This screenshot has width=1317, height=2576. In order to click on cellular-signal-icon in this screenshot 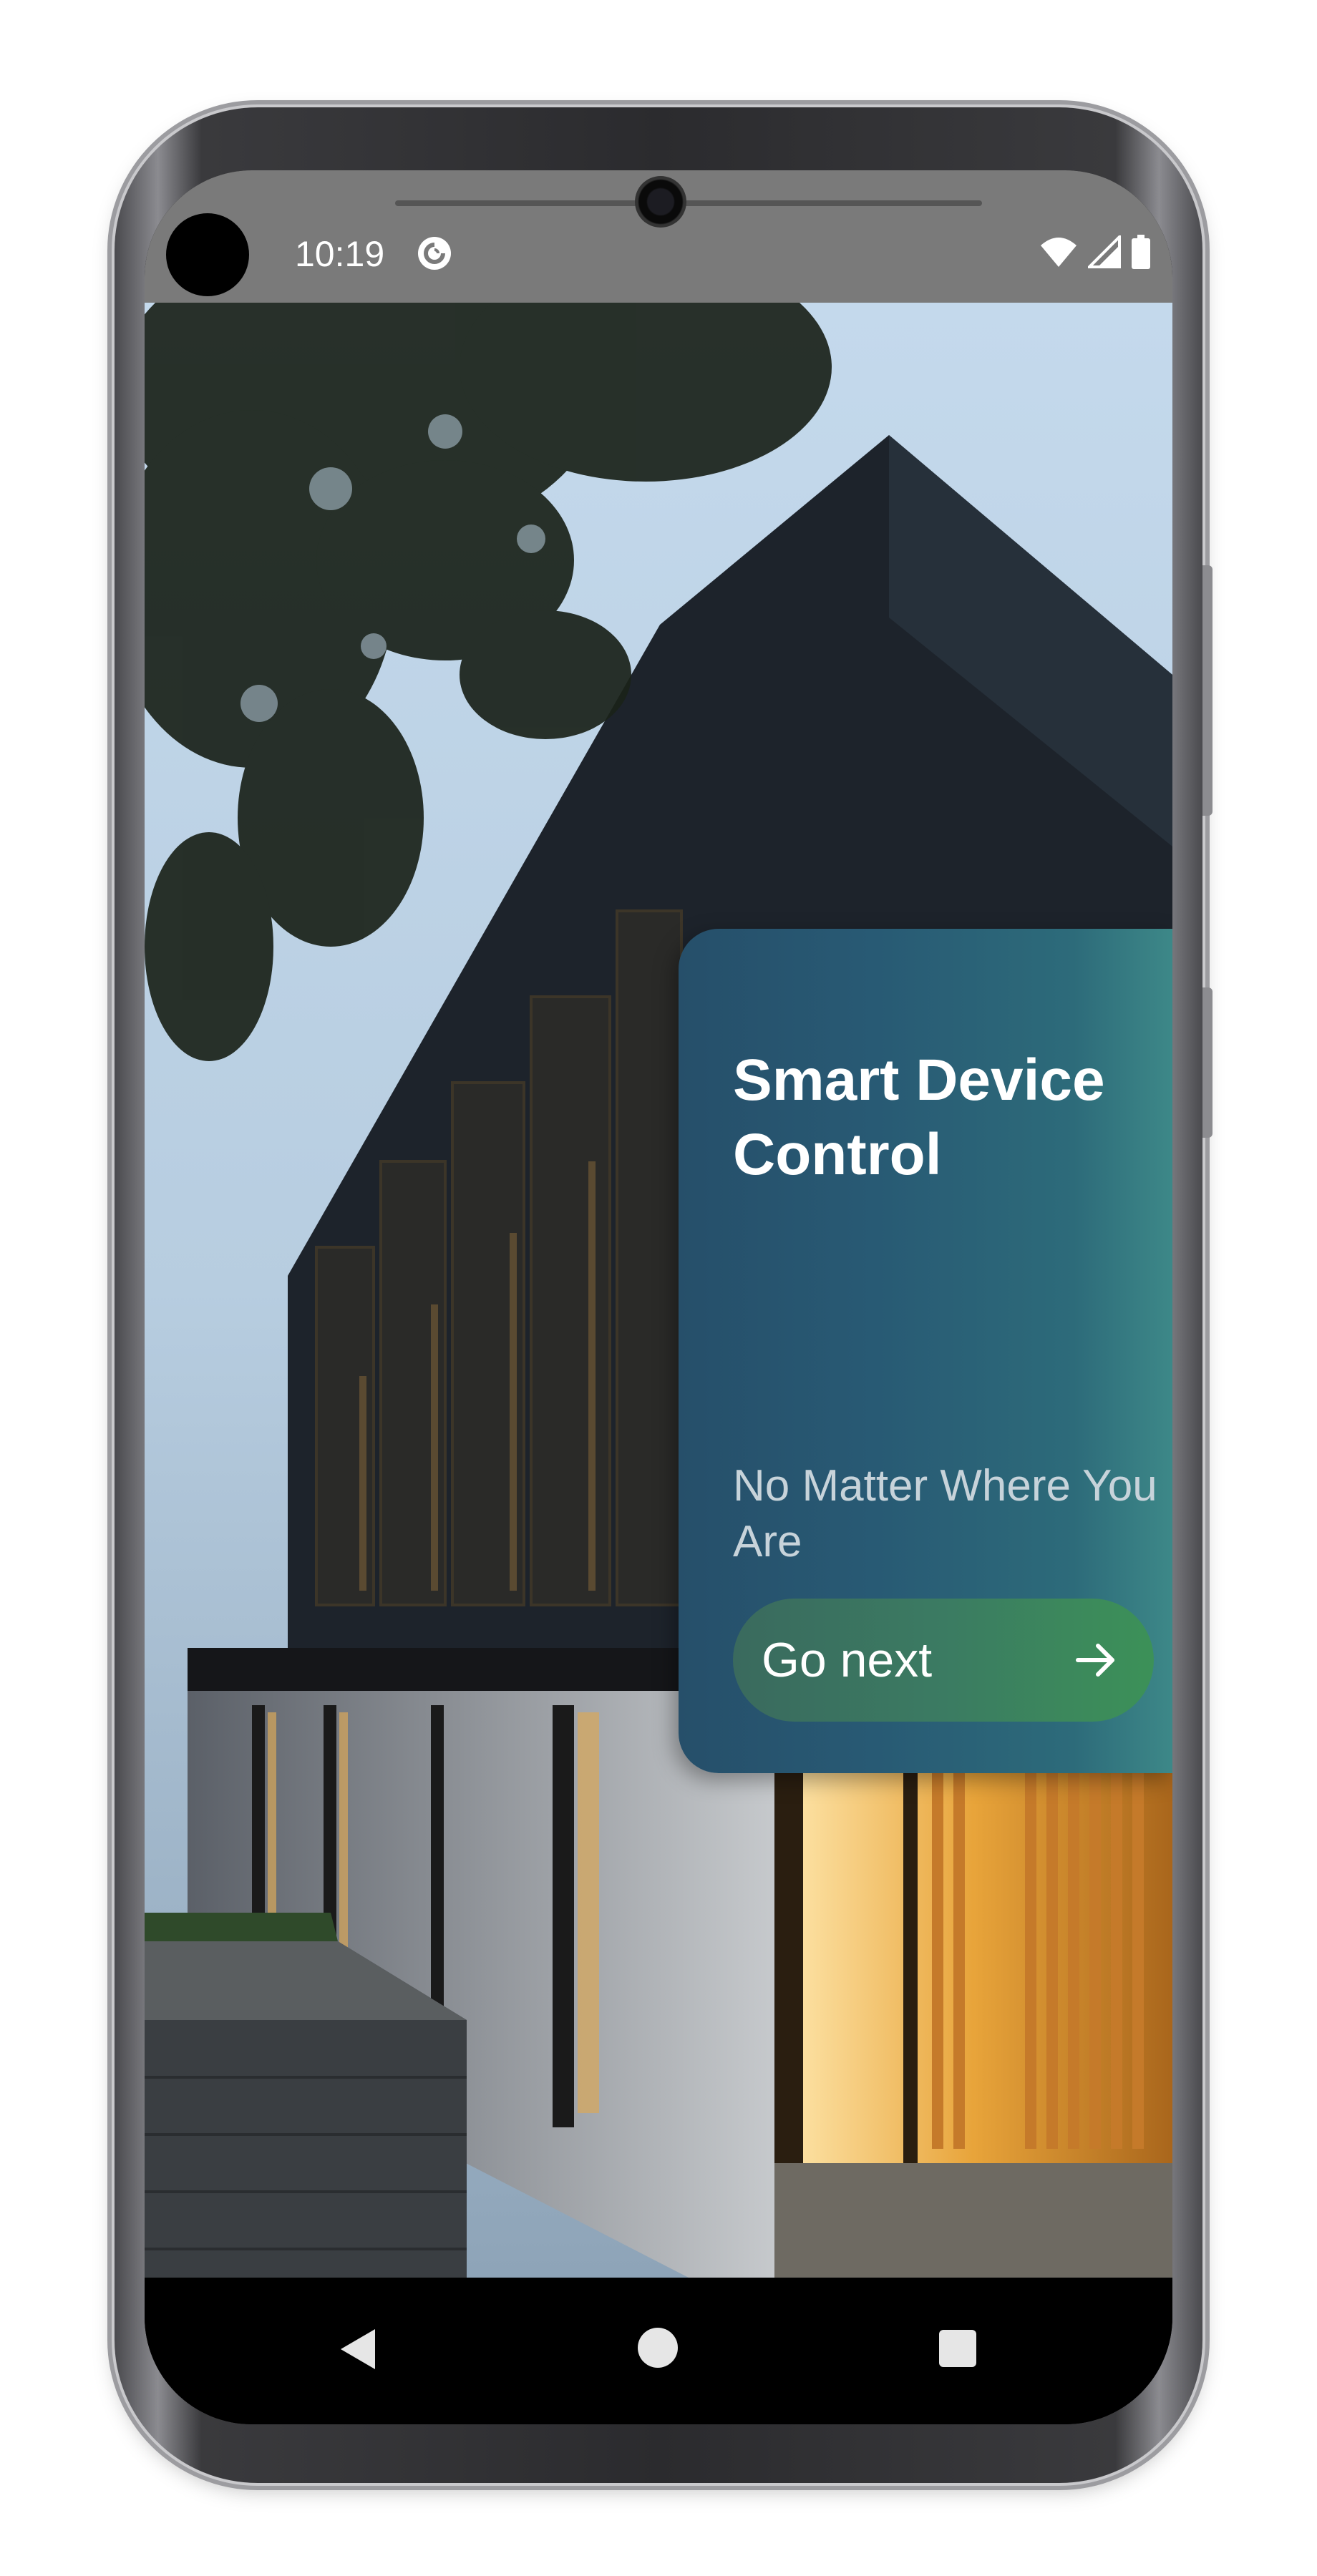, I will do `click(1104, 251)`.